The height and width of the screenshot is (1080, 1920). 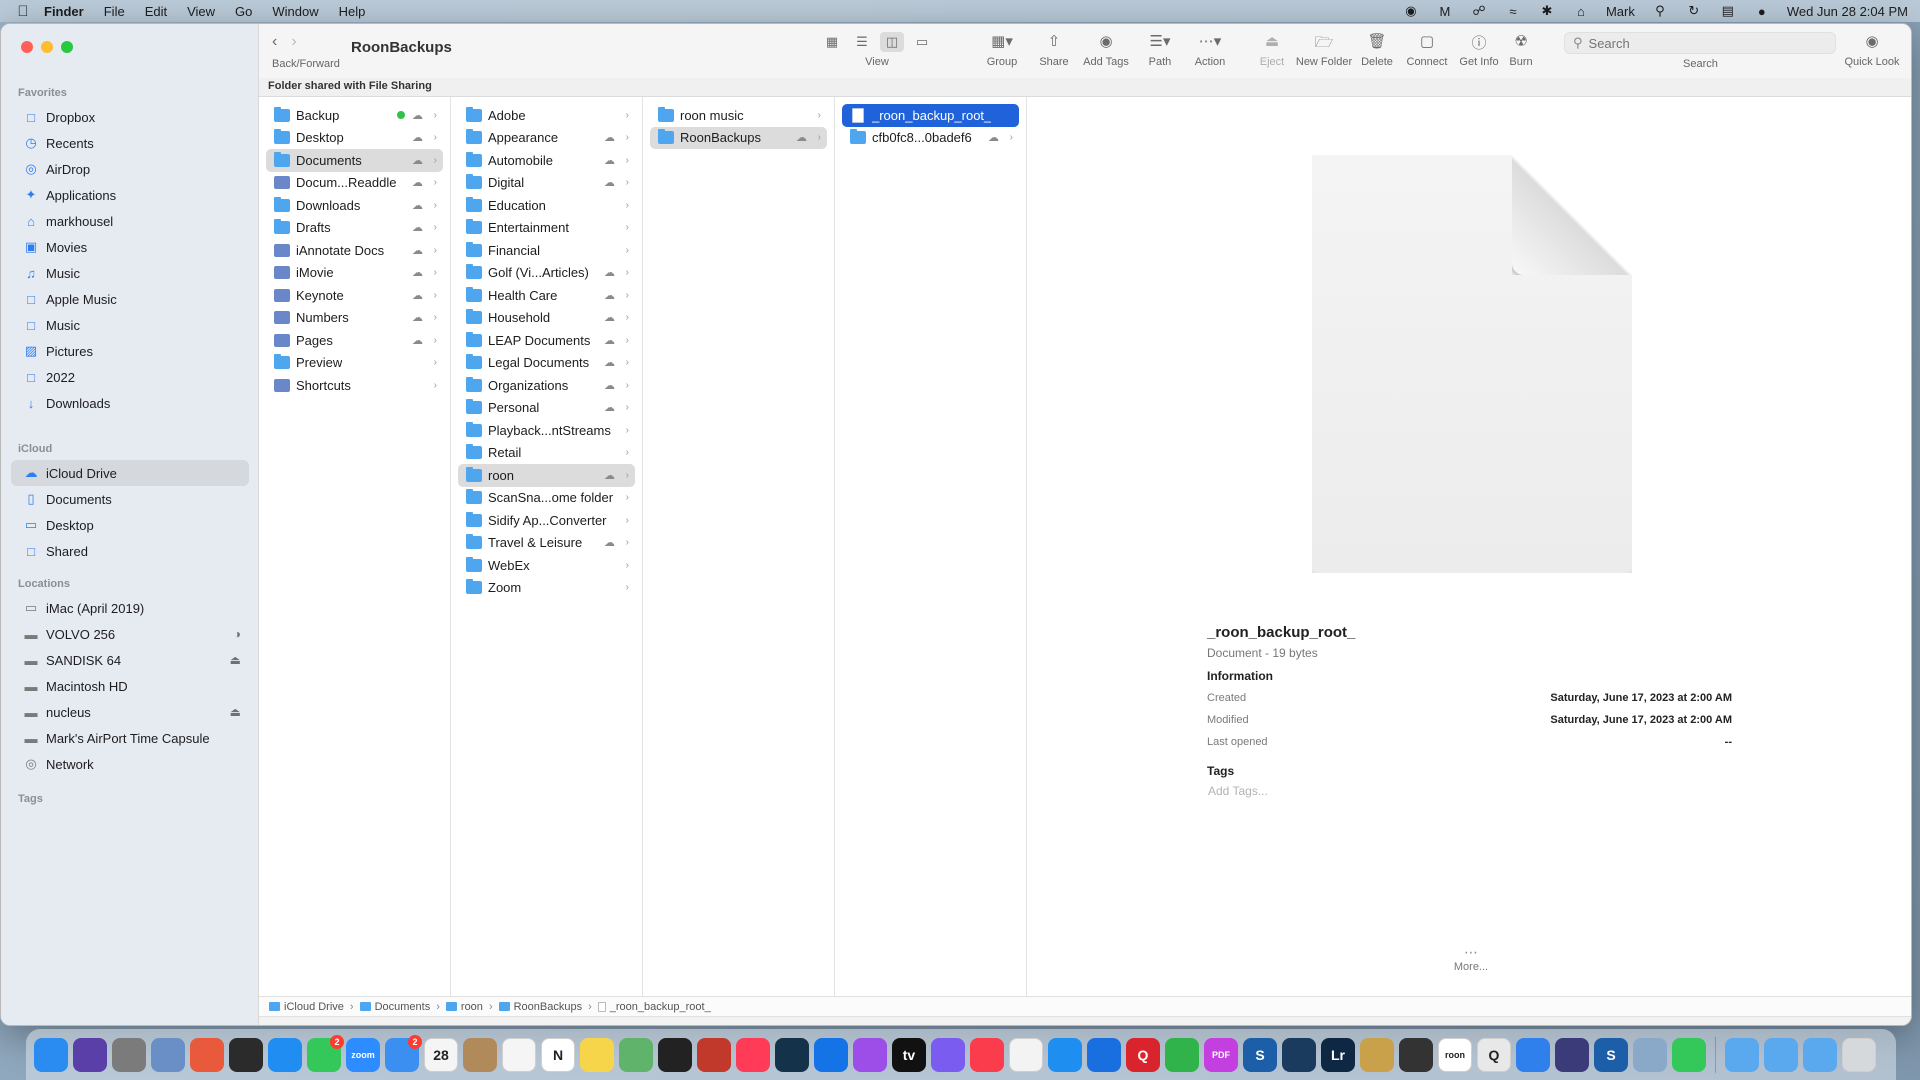 I want to click on zoom-window-button, so click(x=67, y=47).